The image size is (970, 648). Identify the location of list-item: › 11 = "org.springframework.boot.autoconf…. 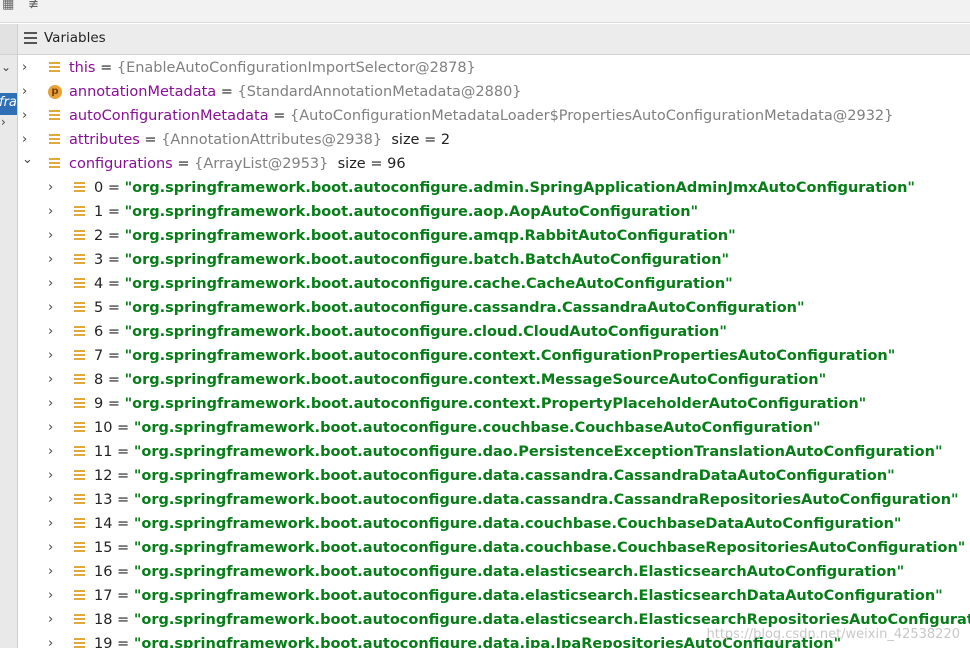
(493, 452).